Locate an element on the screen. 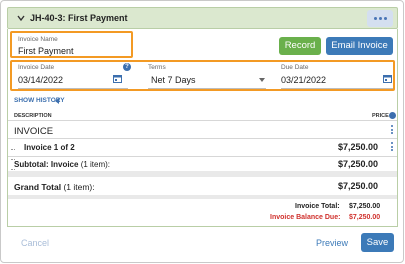 This screenshot has height=264, width=405. terms-label: Terms is located at coordinates (157, 67).